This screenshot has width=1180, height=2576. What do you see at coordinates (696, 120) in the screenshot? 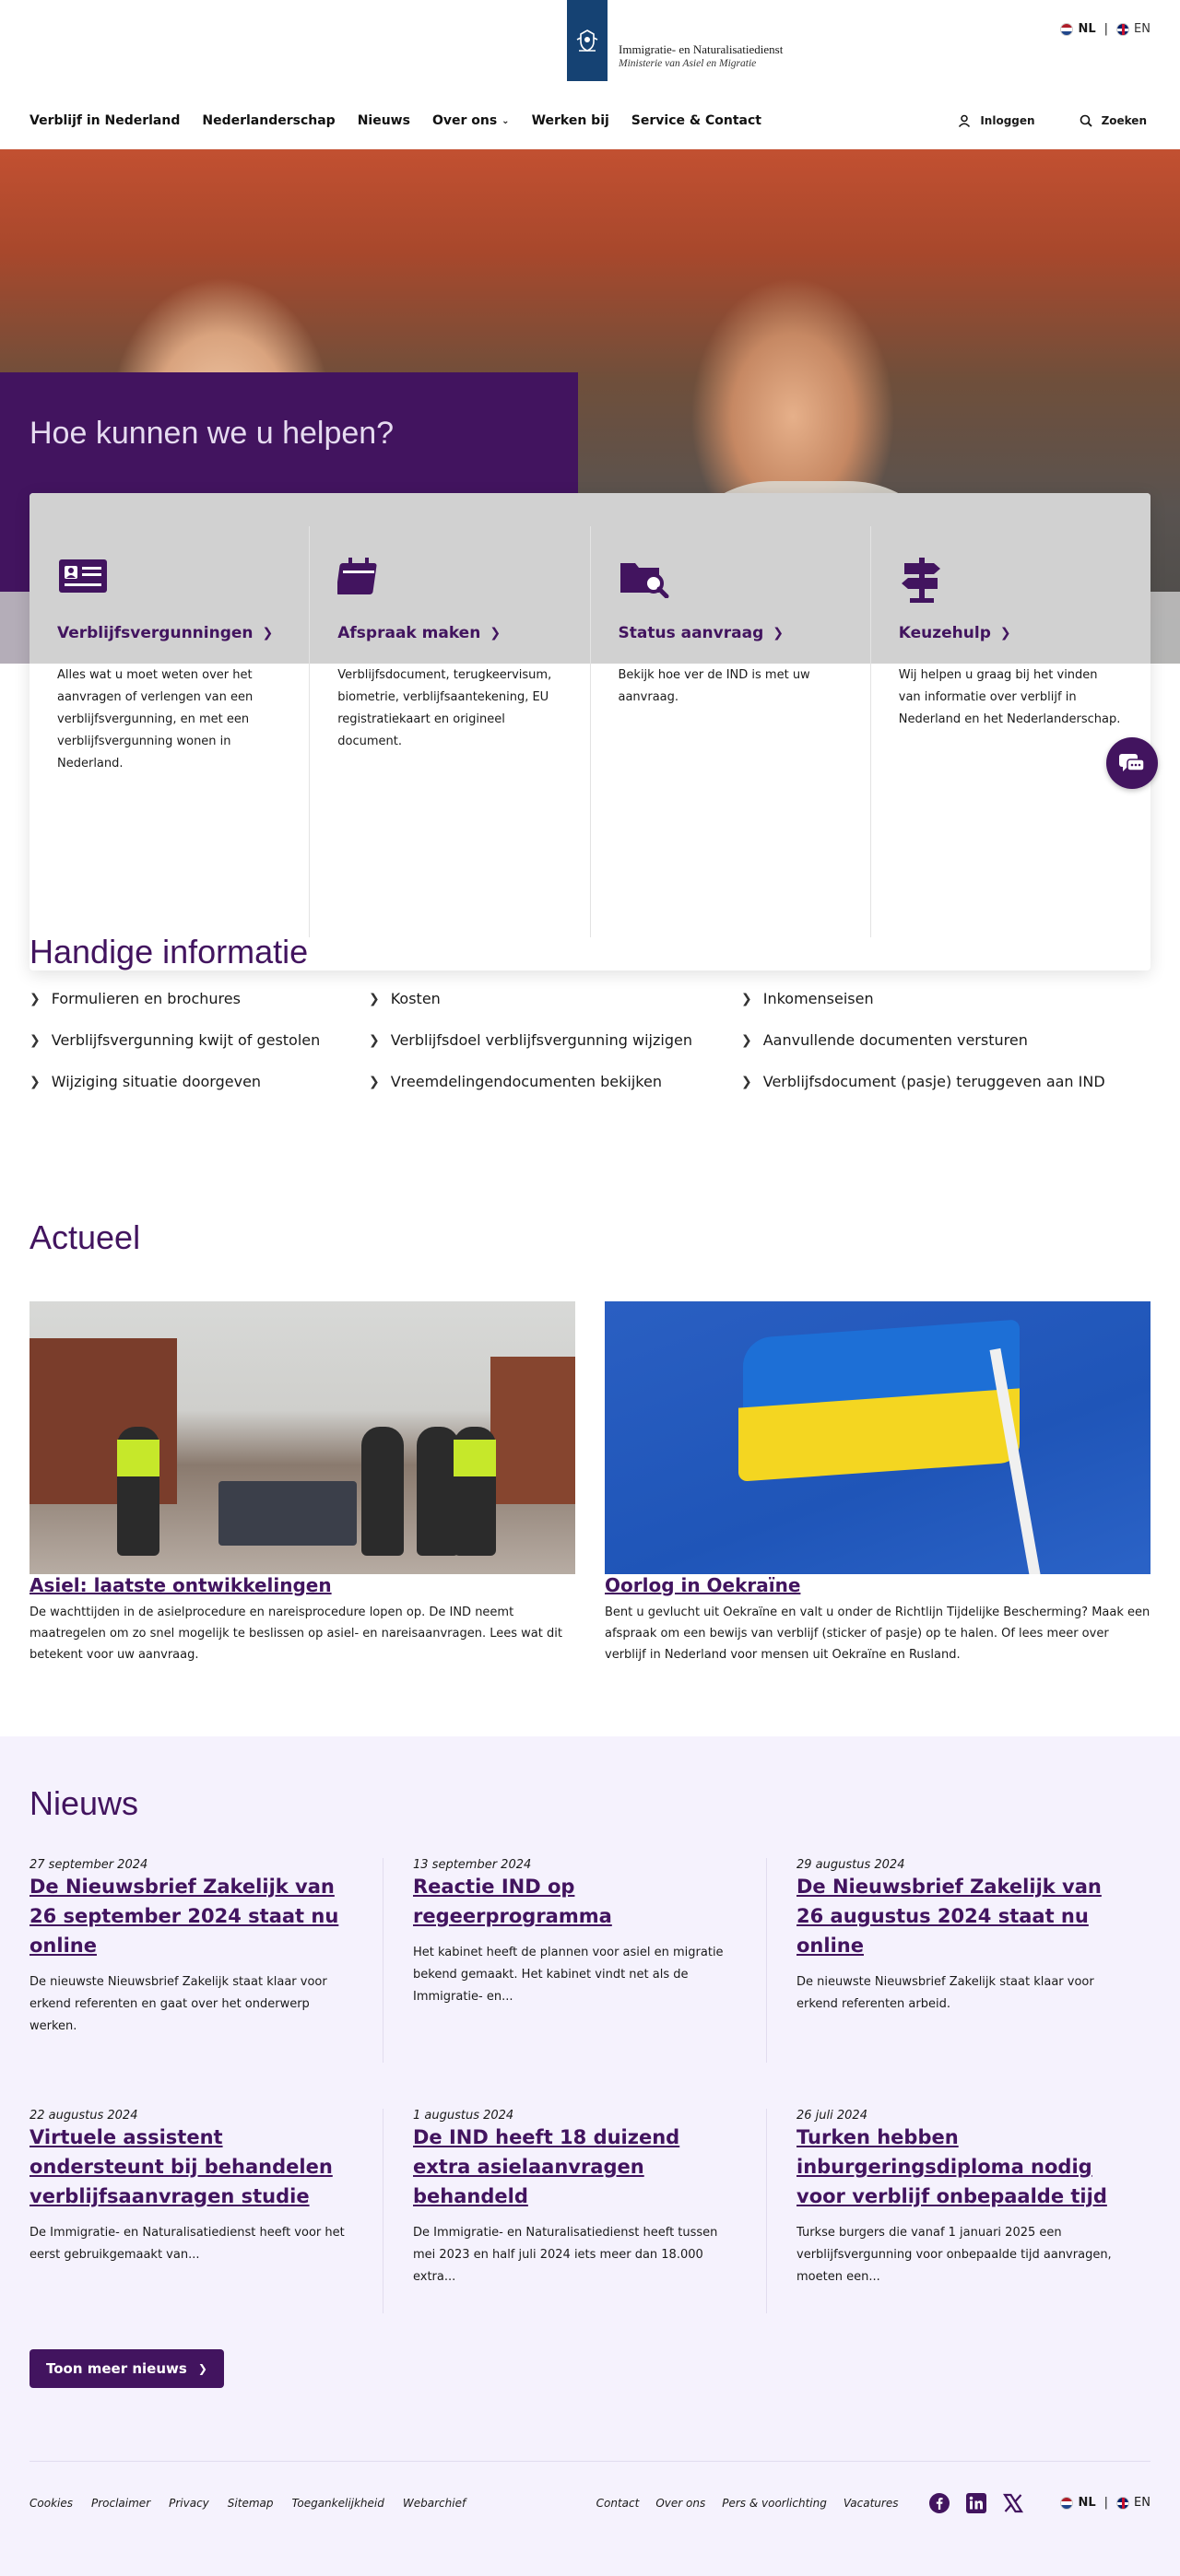
I see `nav-item-service-contact: Service & Contact` at bounding box center [696, 120].